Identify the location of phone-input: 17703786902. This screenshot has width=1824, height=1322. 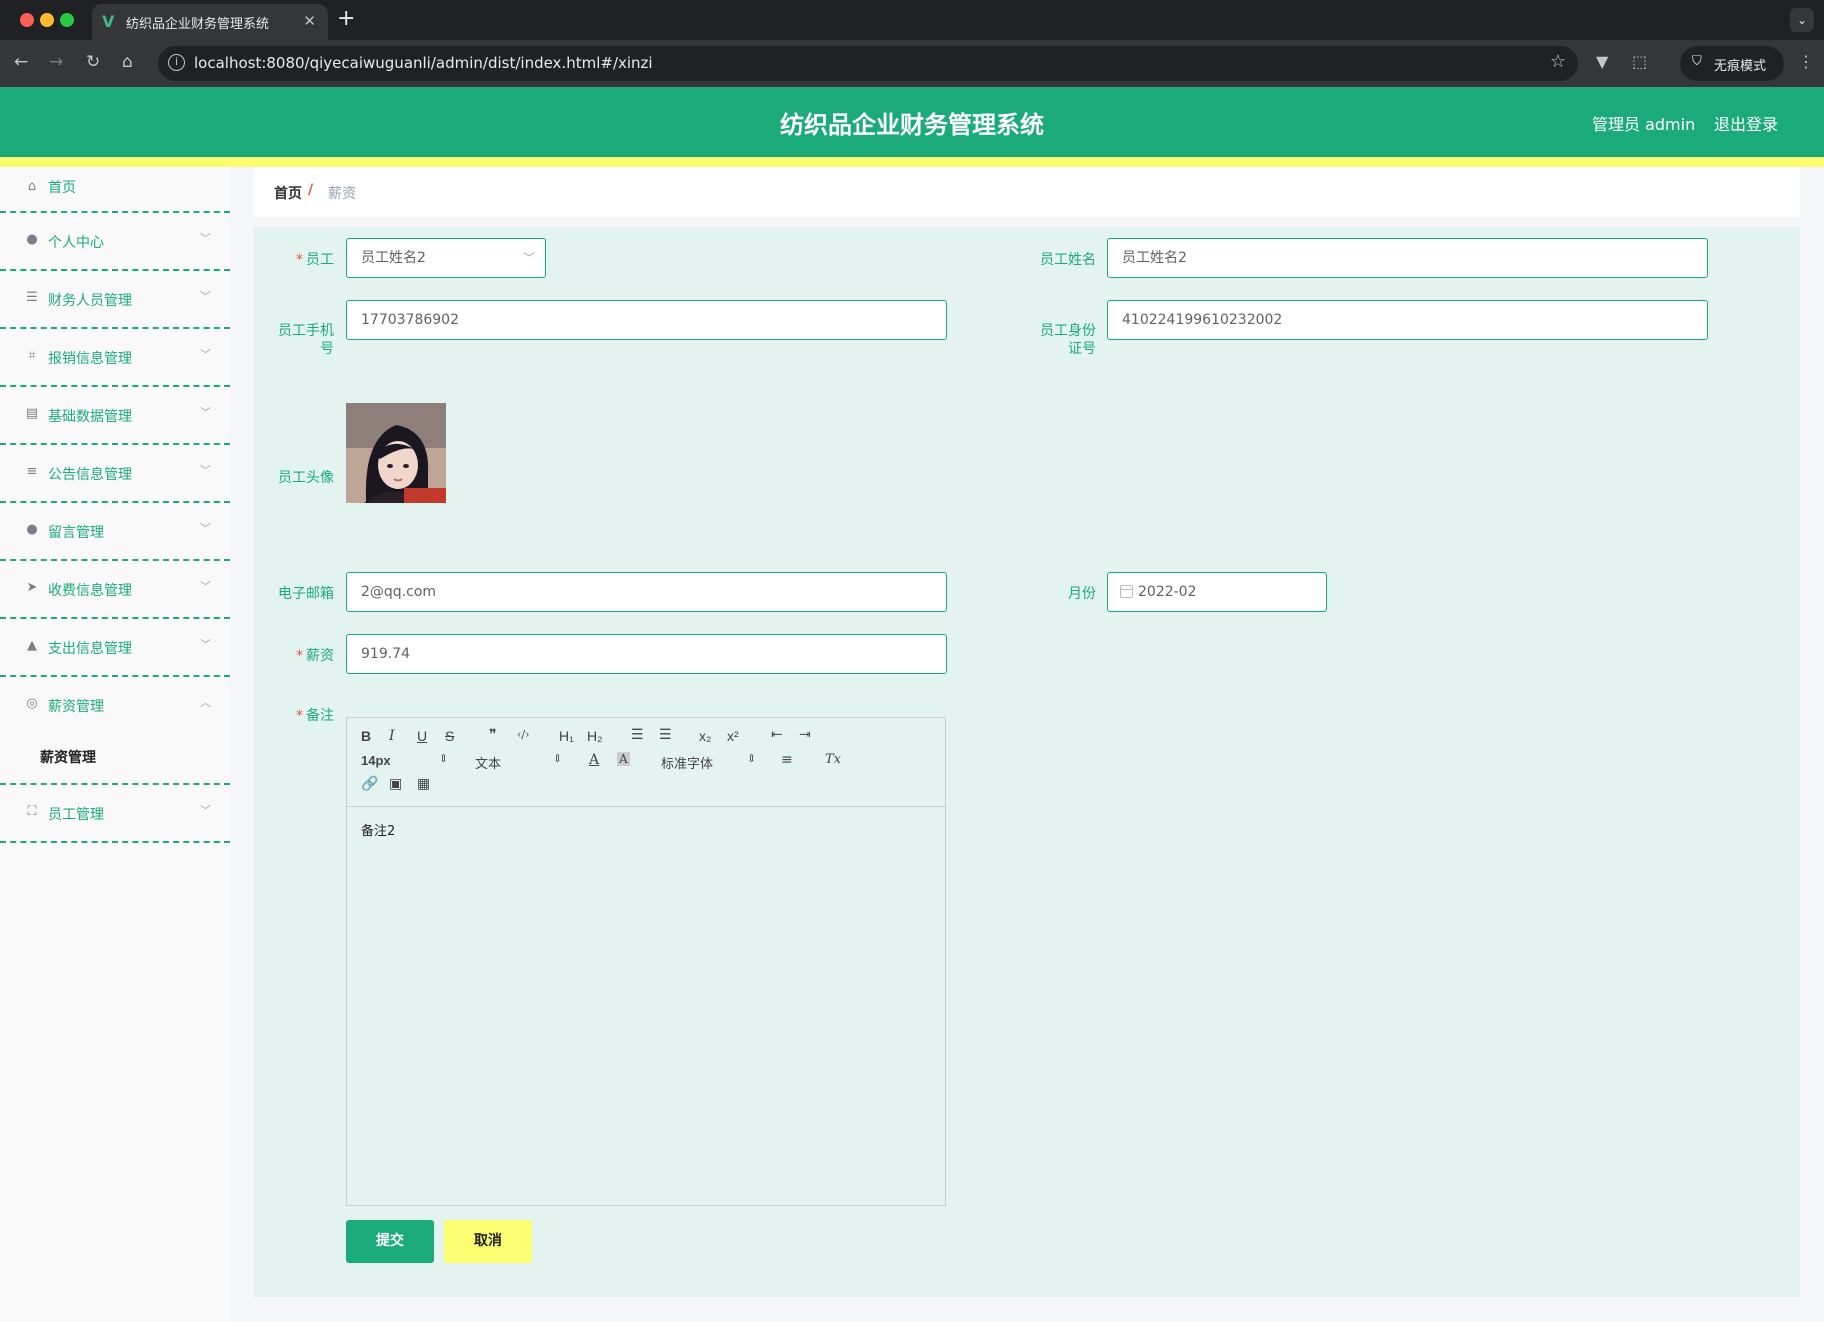
(646, 320).